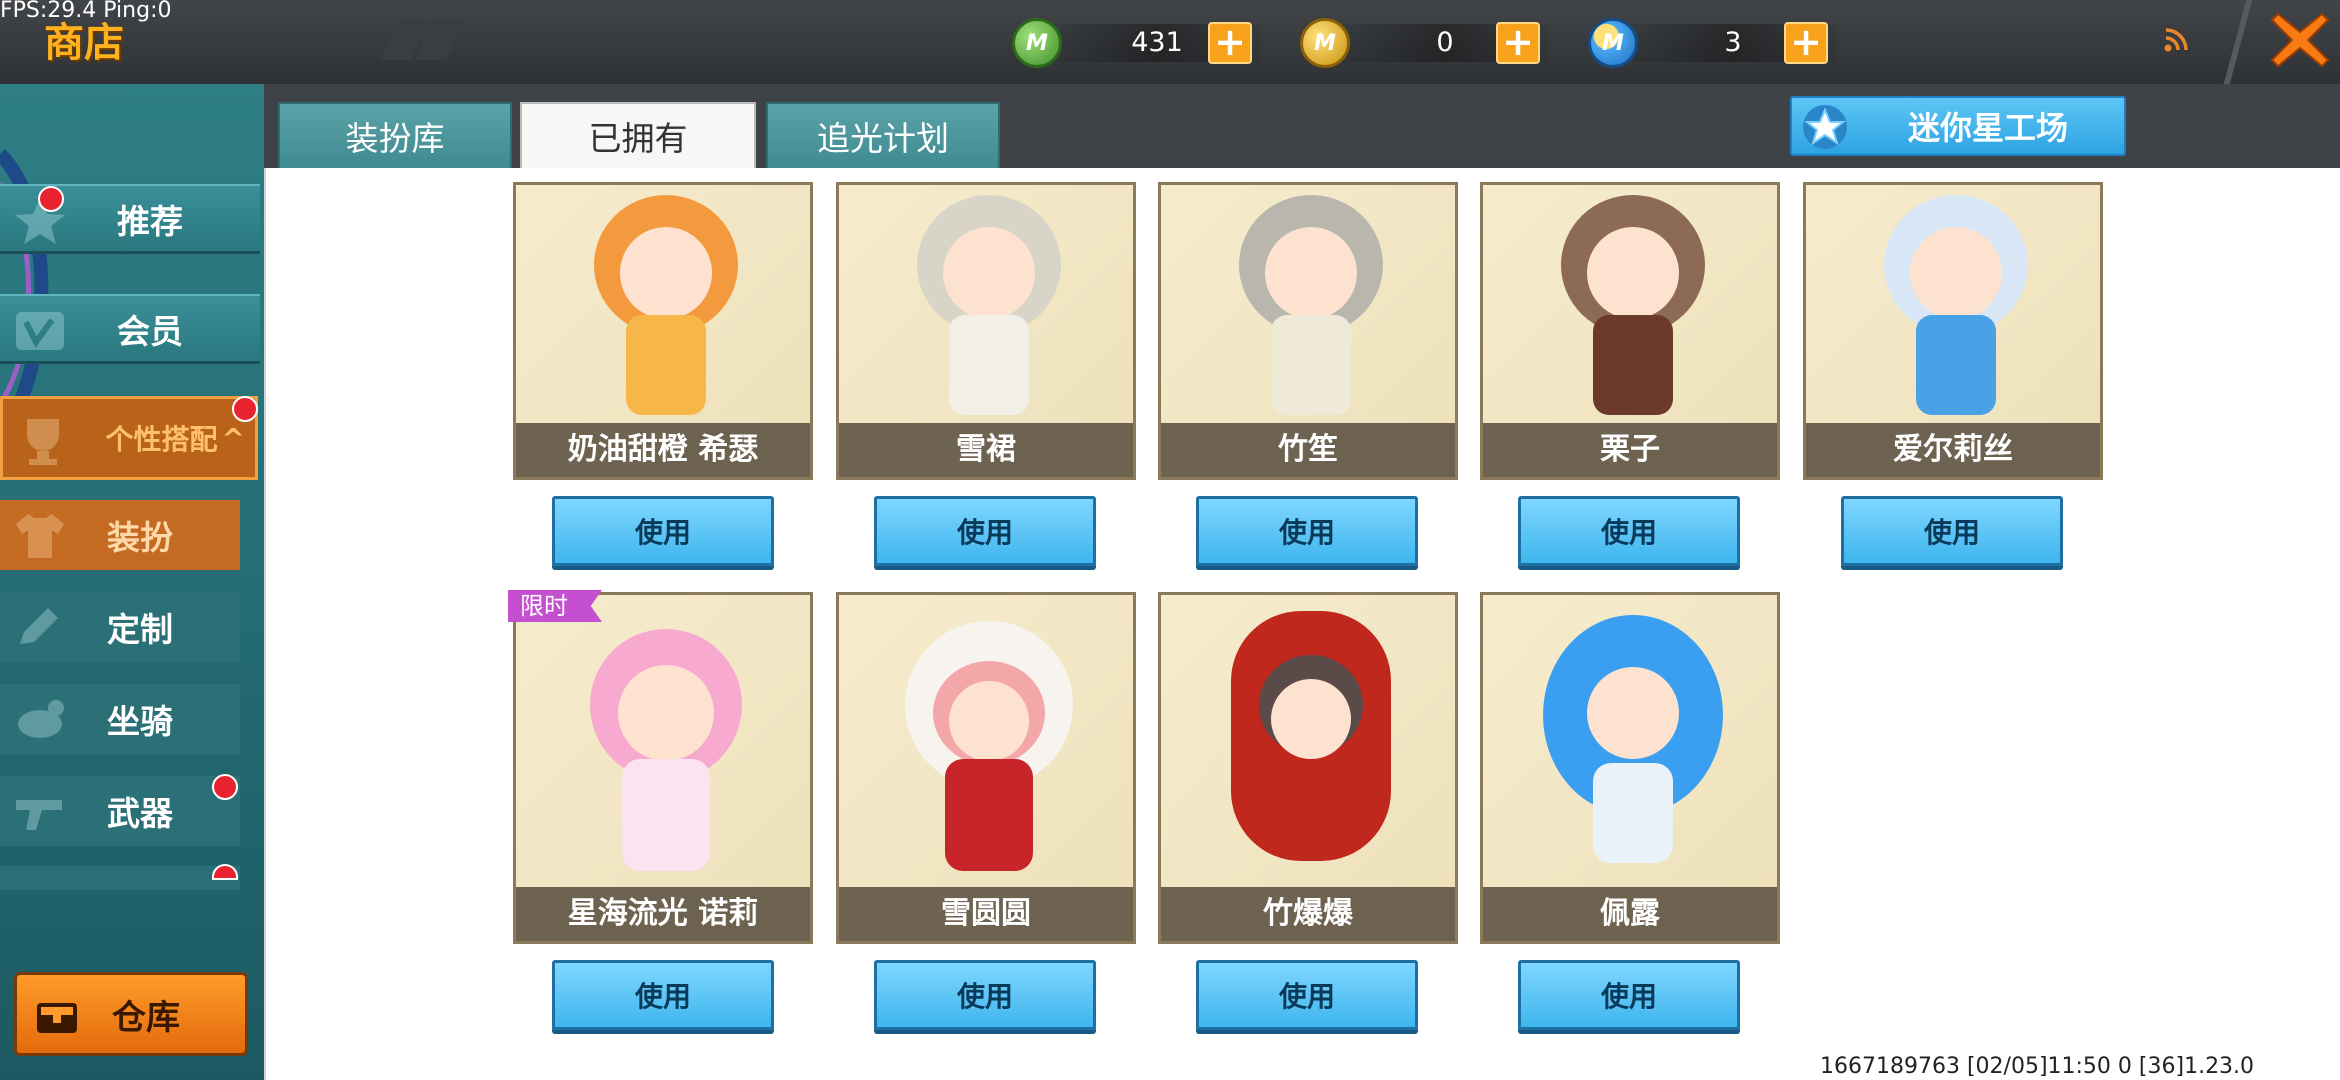 The height and width of the screenshot is (1080, 2340). Describe the element at coordinates (1037, 43) in the screenshot. I see `green-gem-icon: M` at that location.